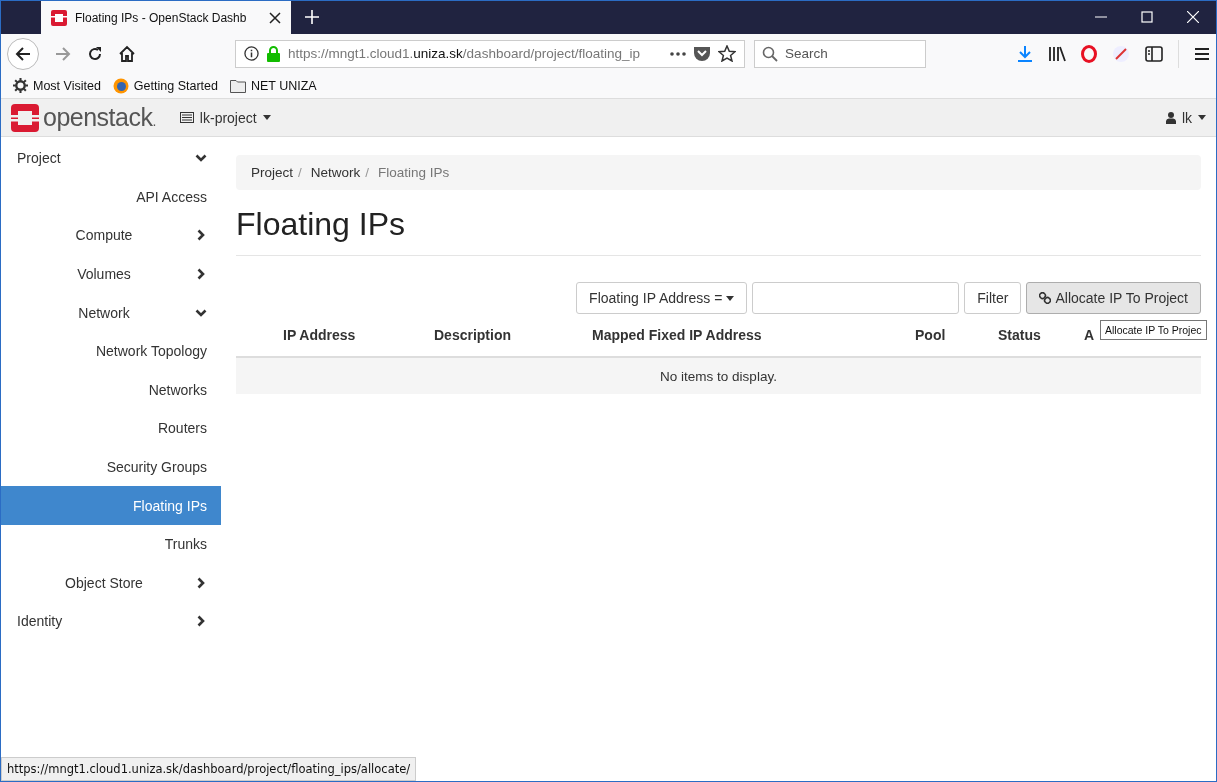  Describe the element at coordinates (1154, 53) in the screenshot. I see `sidebar-icon` at that location.